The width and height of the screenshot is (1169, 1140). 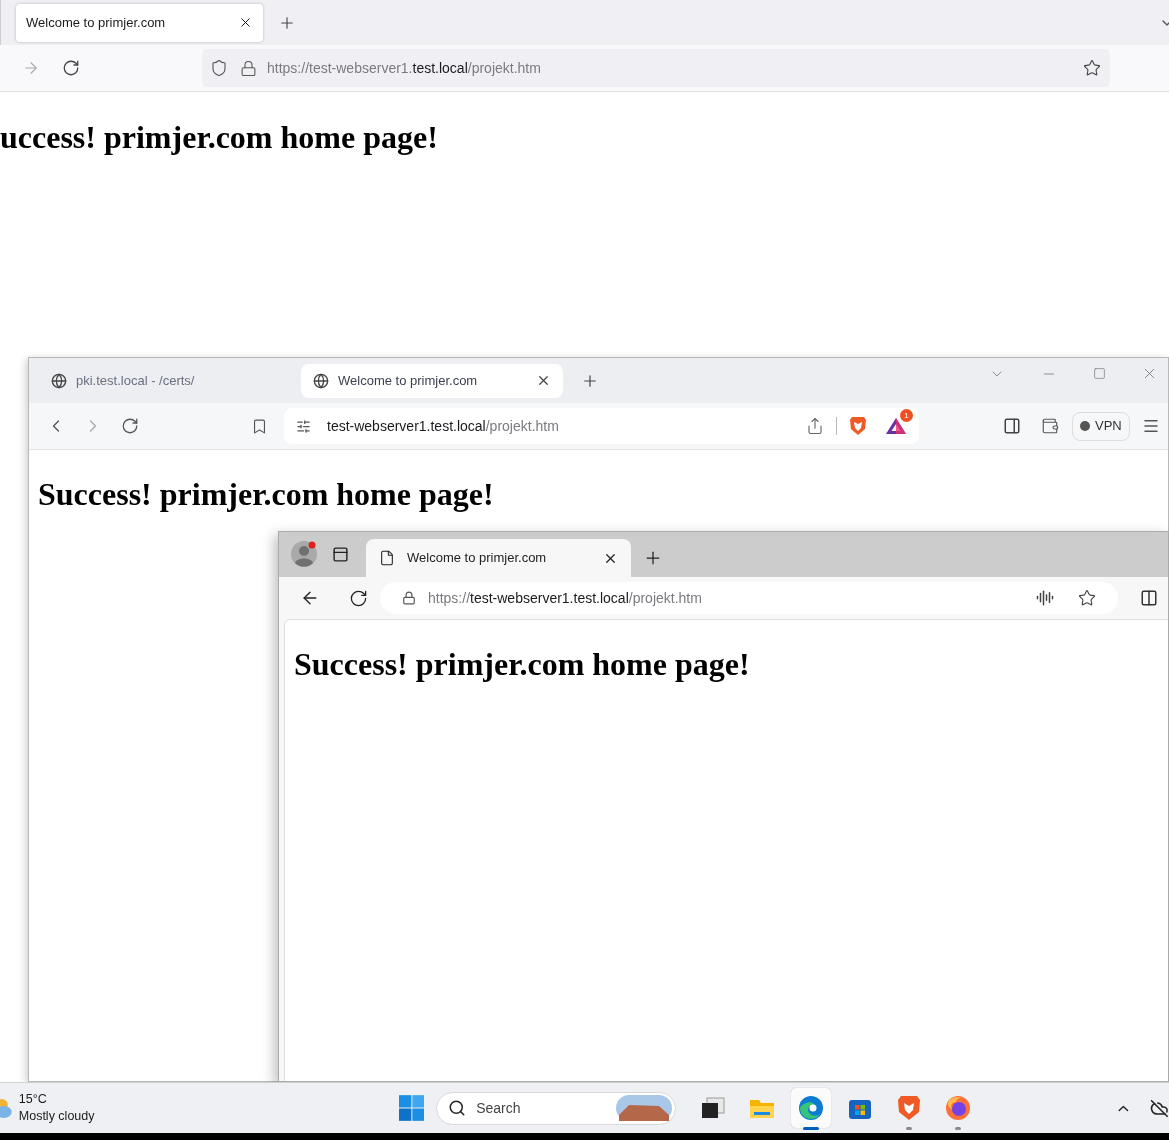 I want to click on url-text: test.local, so click(x=440, y=67).